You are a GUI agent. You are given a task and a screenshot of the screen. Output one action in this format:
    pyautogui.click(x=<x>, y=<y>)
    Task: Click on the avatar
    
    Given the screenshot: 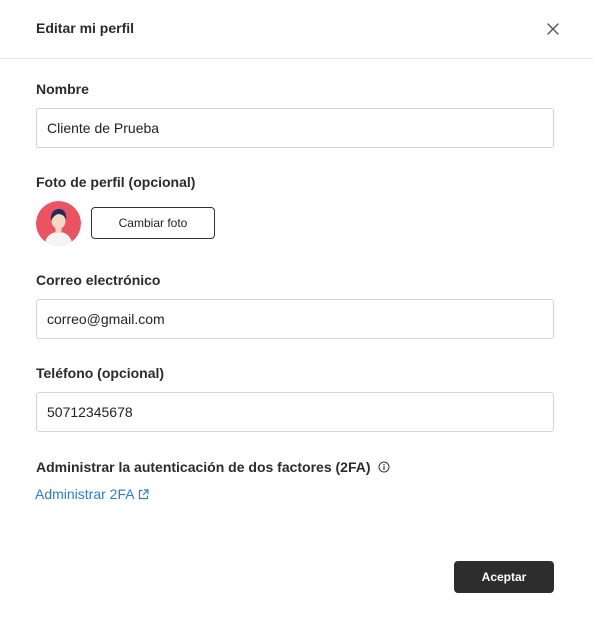 What is the action you would take?
    pyautogui.click(x=58, y=223)
    